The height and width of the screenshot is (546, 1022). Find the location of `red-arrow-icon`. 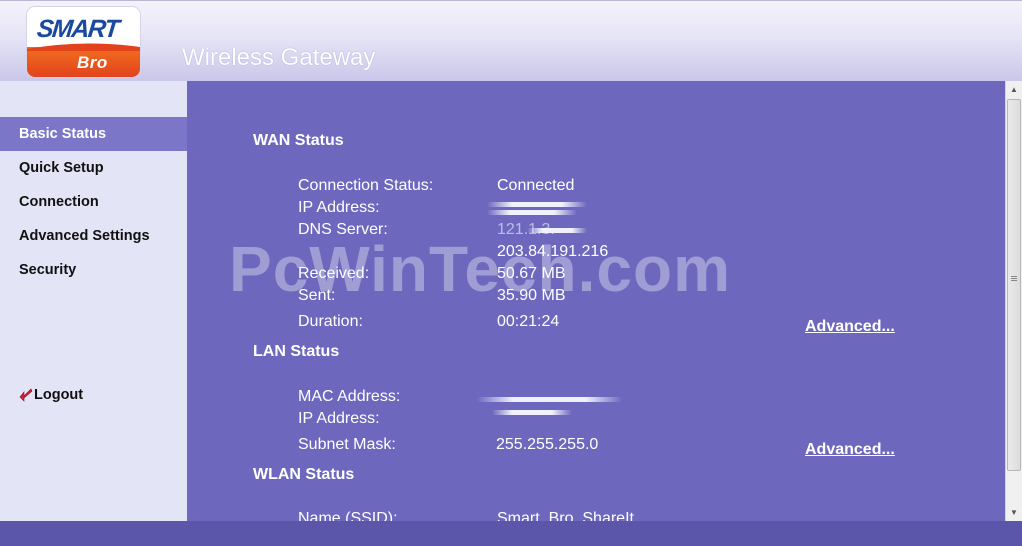

red-arrow-icon is located at coordinates (26, 395).